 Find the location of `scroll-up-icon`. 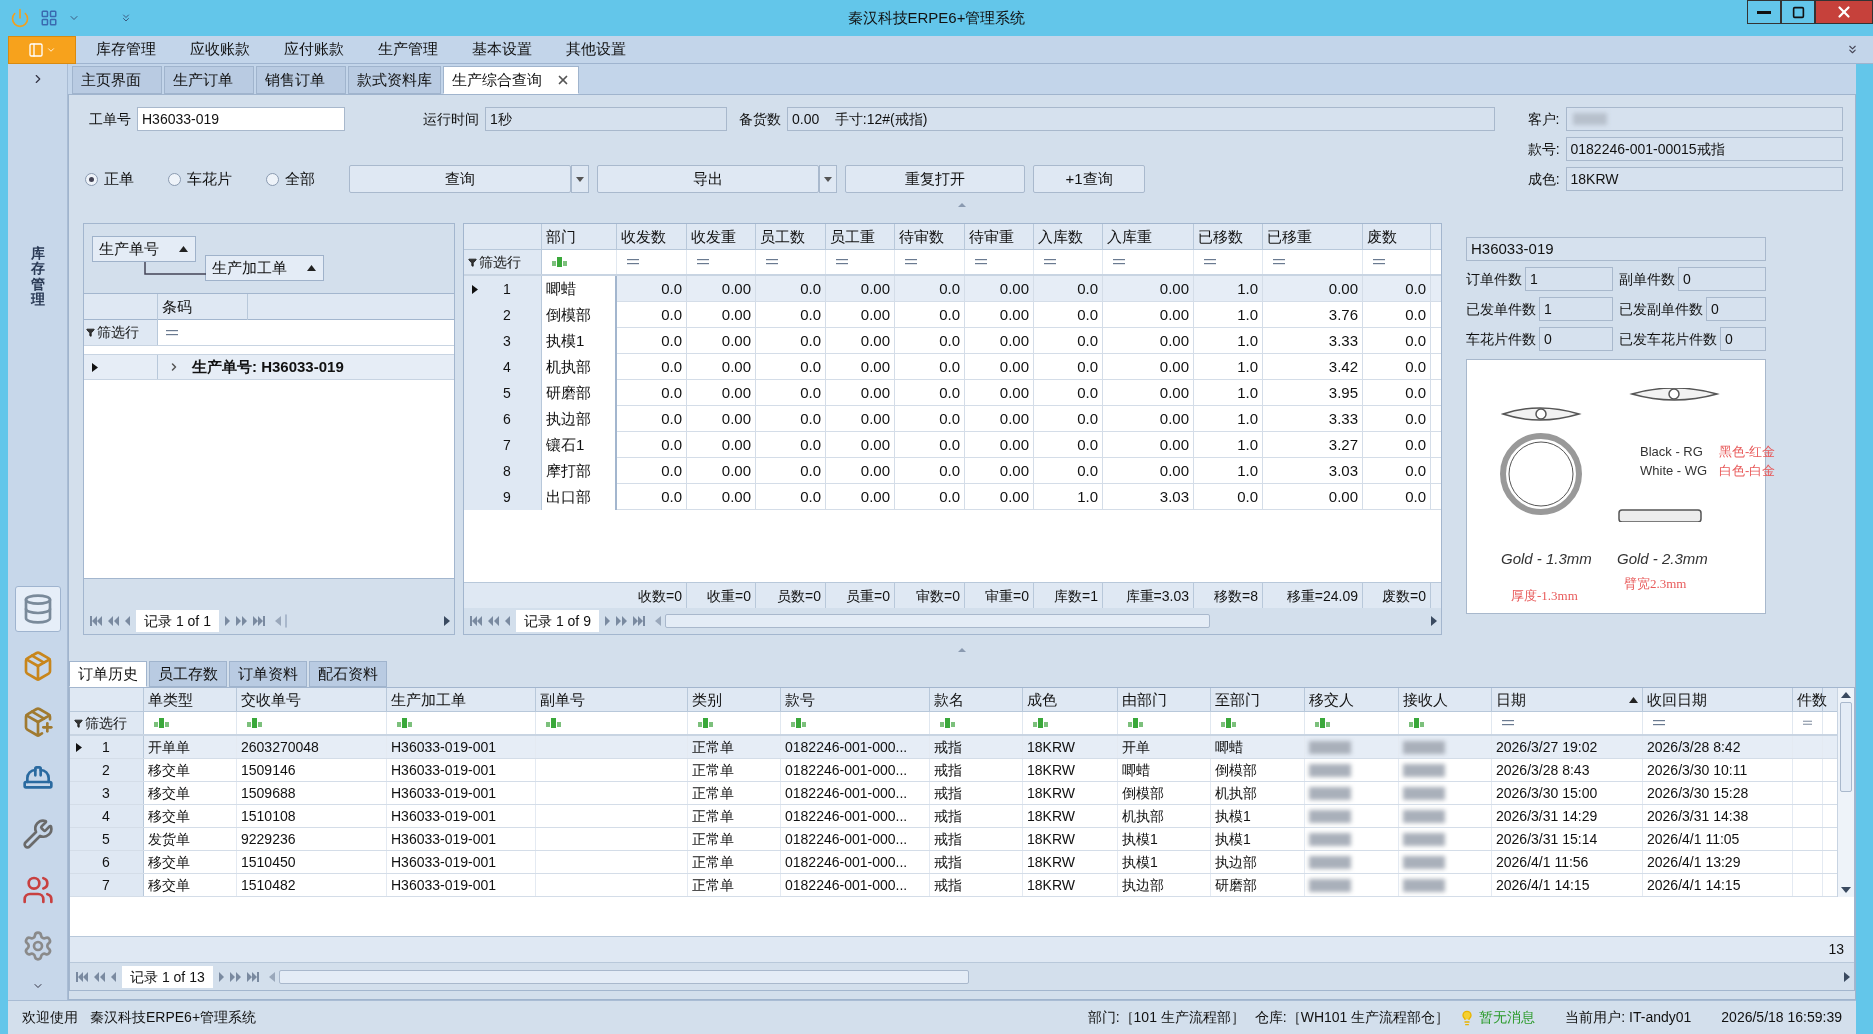

scroll-up-icon is located at coordinates (1846, 695).